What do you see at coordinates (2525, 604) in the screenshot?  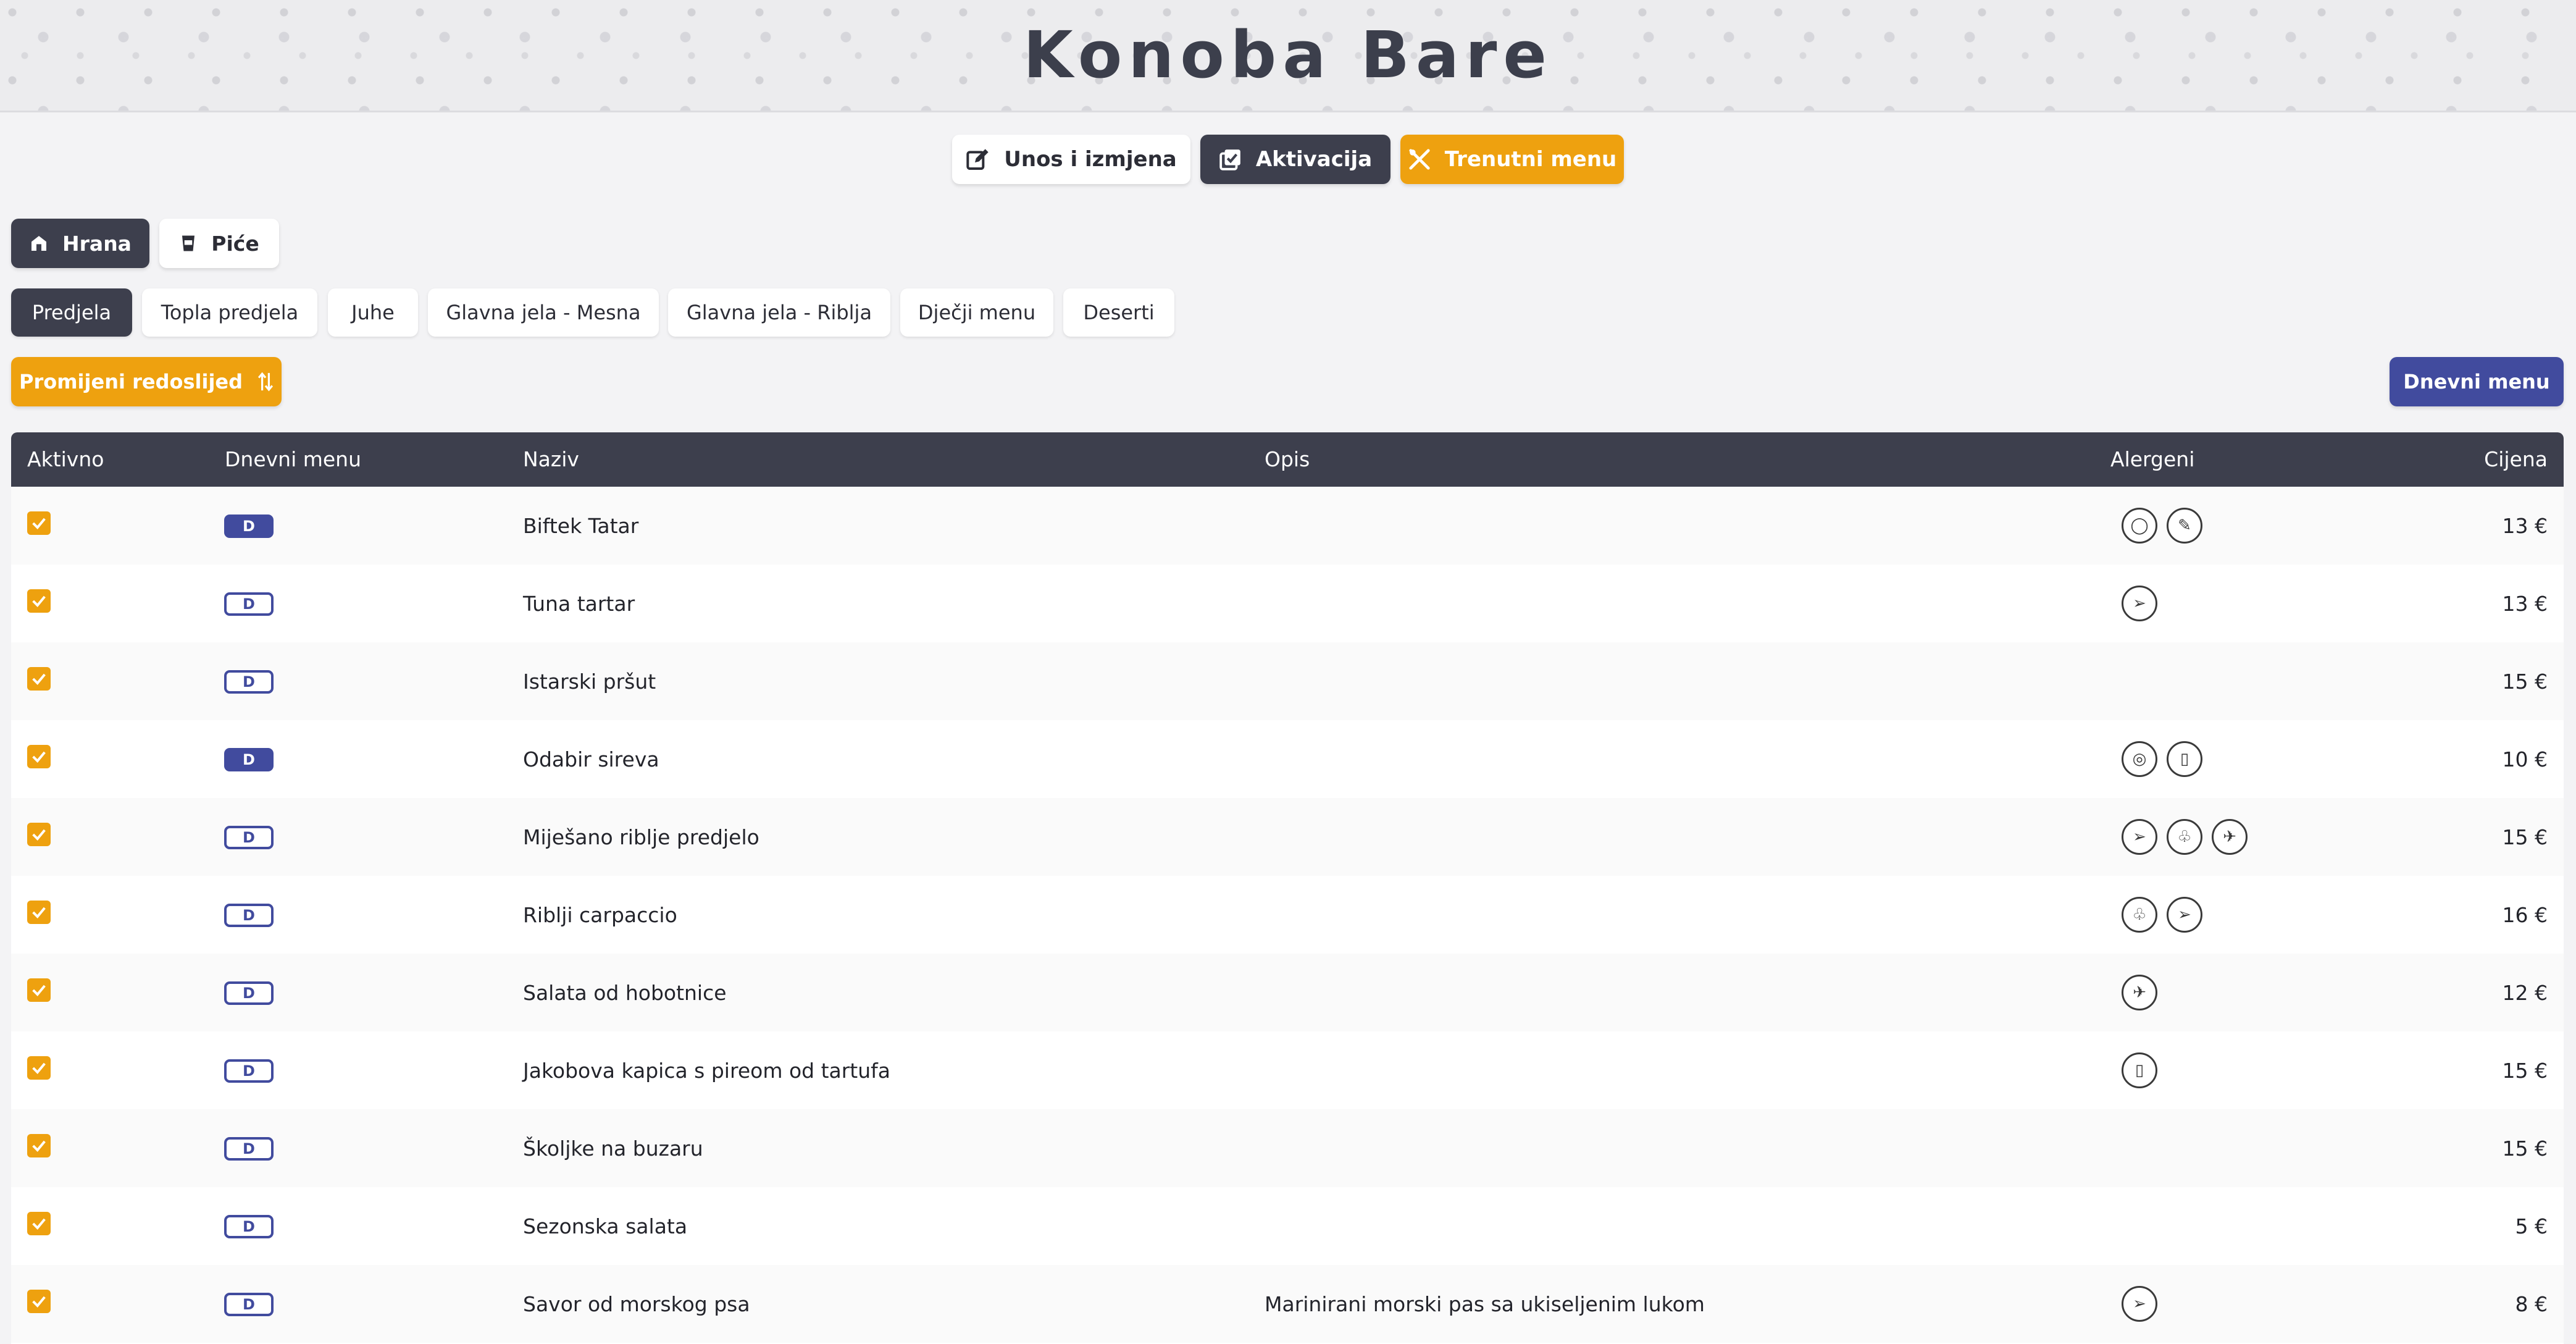 I see `item-price: 13 €` at bounding box center [2525, 604].